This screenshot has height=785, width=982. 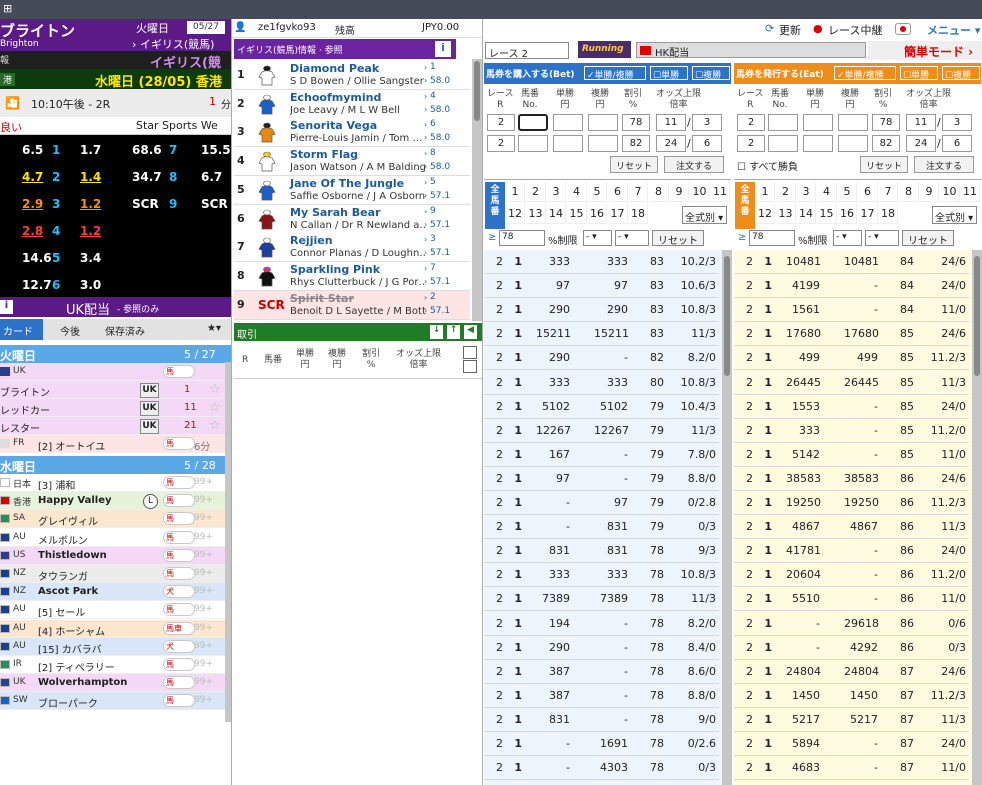 I want to click on horse-number-button: 2, so click(x=786, y=192).